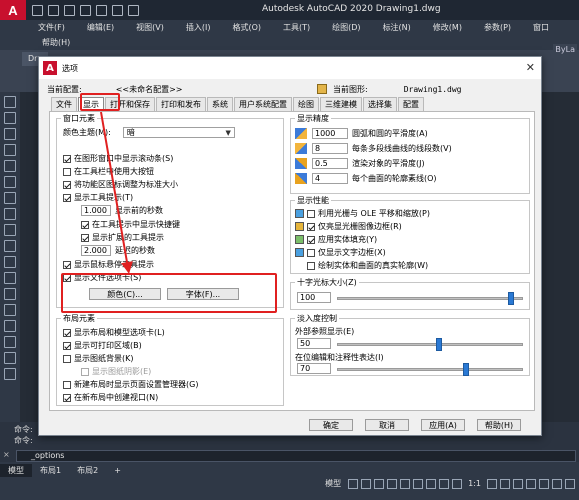 This screenshot has height=500, width=579. What do you see at coordinates (570, 483) in the screenshot?
I see `customization-menu-icon` at bounding box center [570, 483].